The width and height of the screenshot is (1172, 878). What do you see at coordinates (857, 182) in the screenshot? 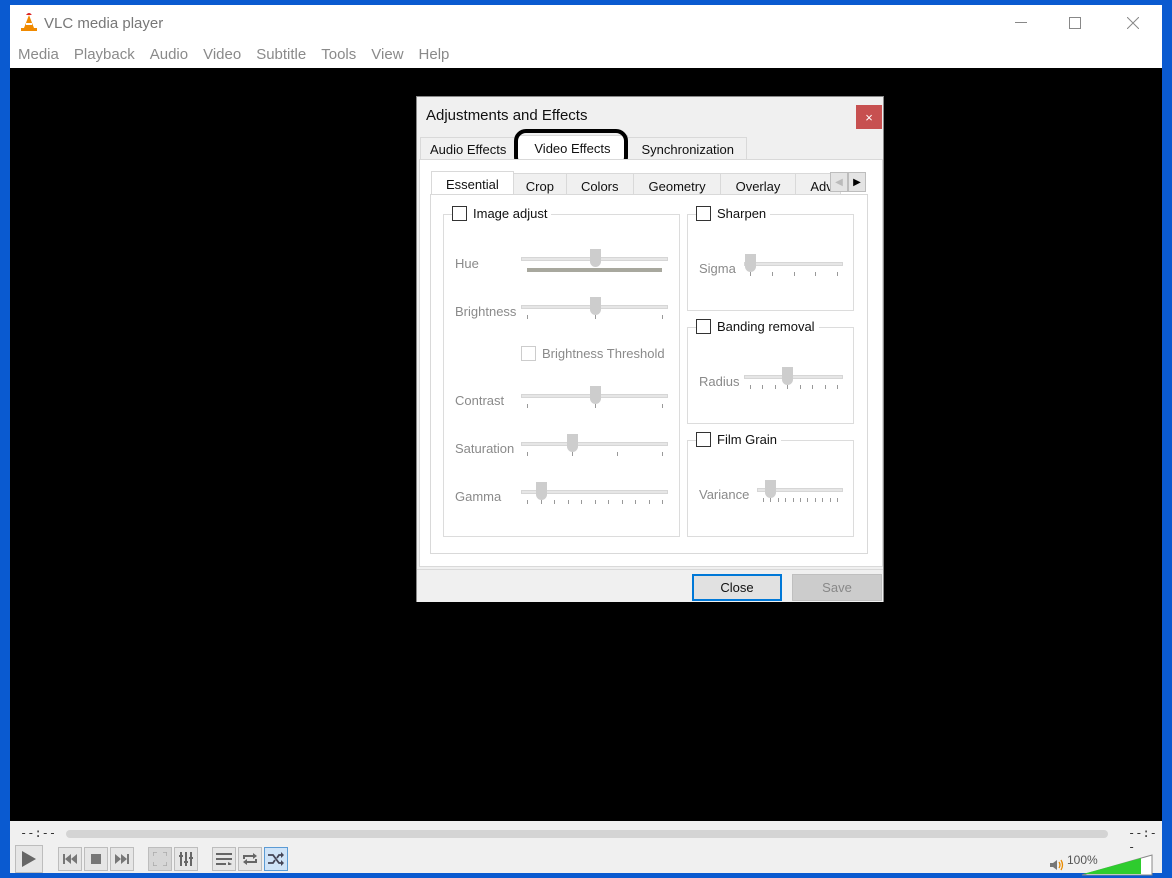
I see `scroll-right-button: ▶` at bounding box center [857, 182].